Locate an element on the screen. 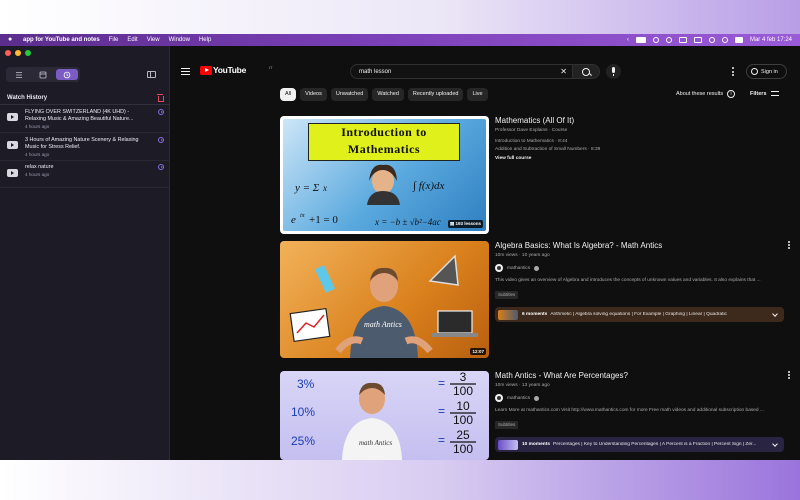 Image resolution: width=800 pixels, height=500 pixels. lessons-badge: ▤ 193 lessons is located at coordinates (465, 224).